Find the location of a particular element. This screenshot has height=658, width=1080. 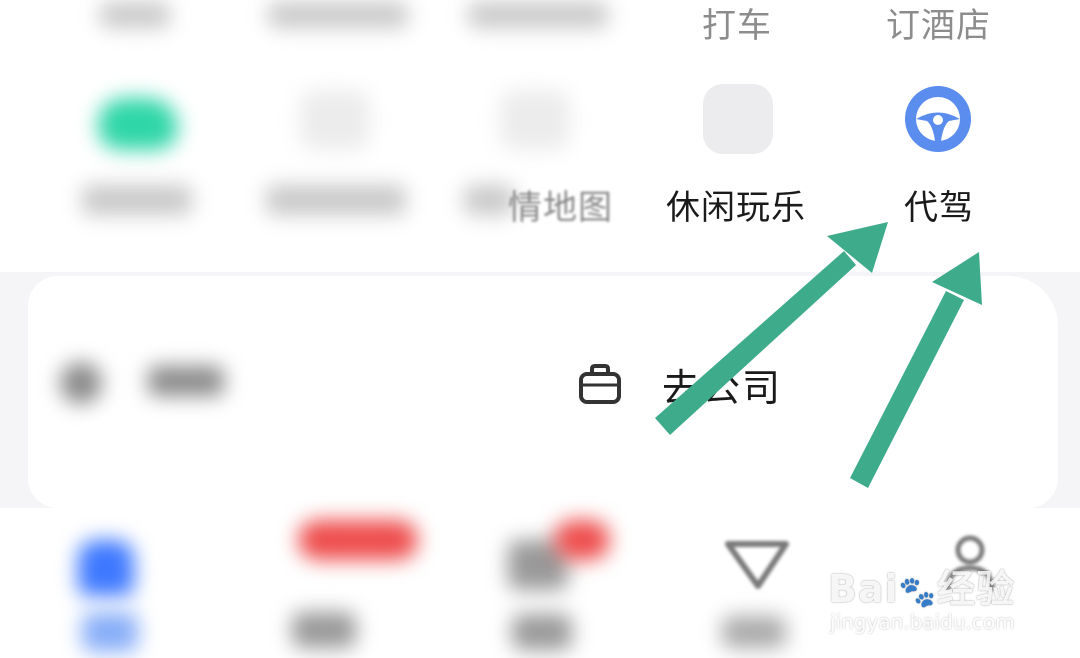

watermark-brand-left: Bai is located at coordinates (863, 589).